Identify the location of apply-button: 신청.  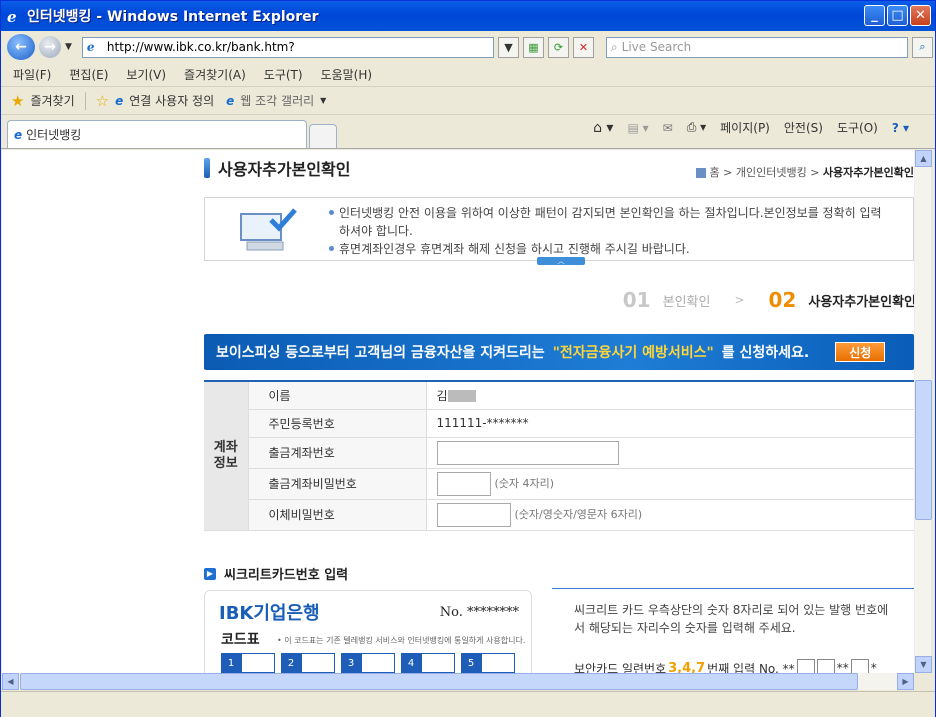
(860, 352).